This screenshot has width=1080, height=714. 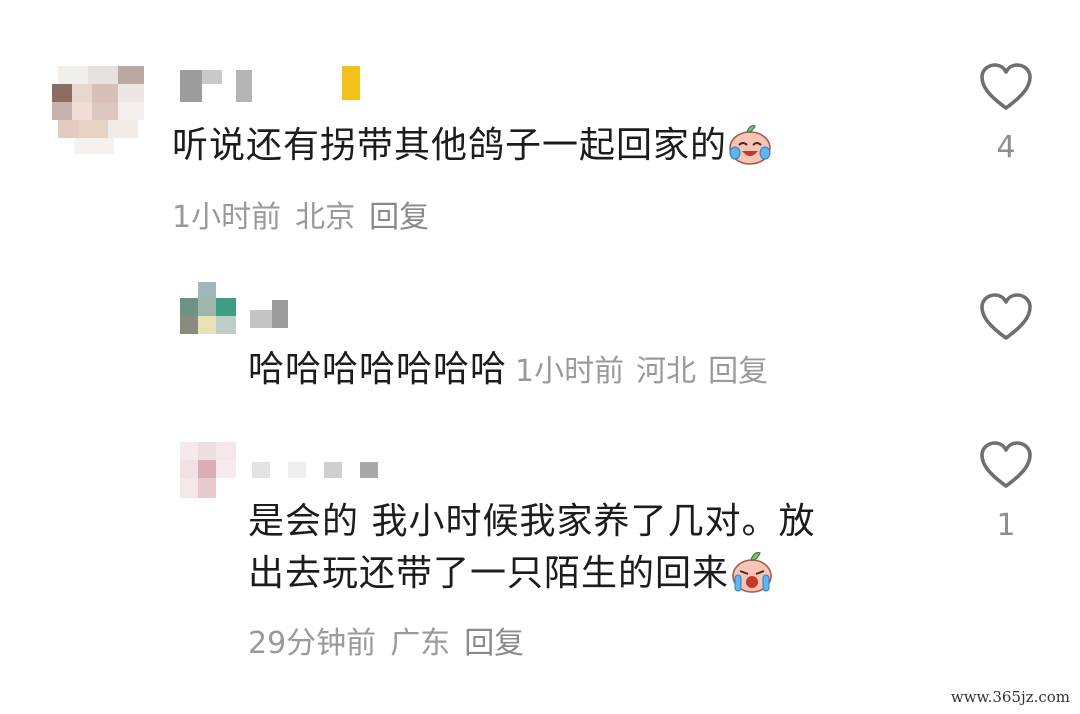 I want to click on reply-text-line: 出去玩还带了一只陌生的回来, so click(x=598, y=574).